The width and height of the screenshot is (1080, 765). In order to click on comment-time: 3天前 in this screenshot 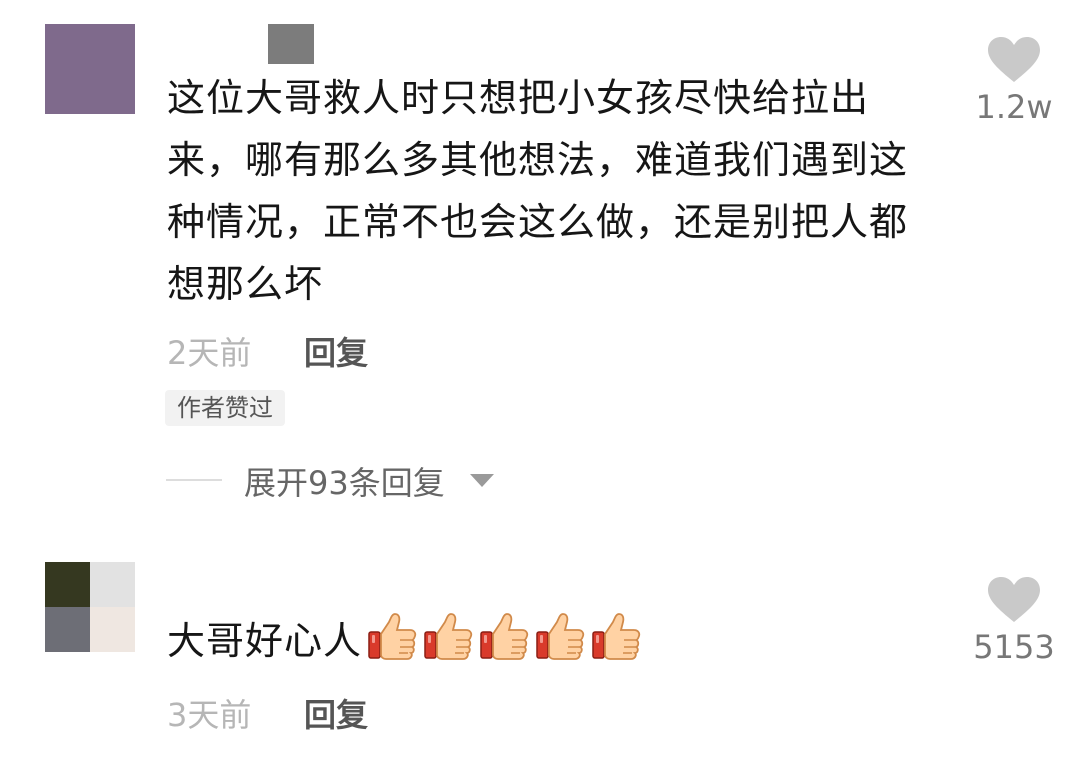, I will do `click(209, 715)`.